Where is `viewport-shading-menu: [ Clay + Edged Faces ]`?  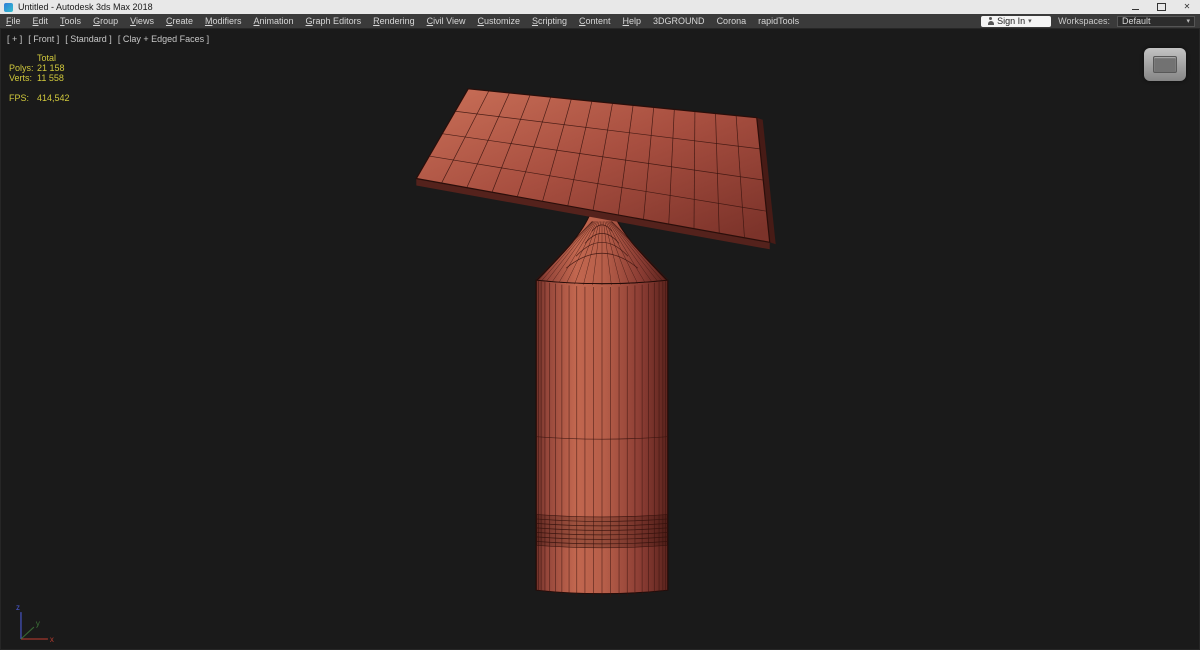 viewport-shading-menu: [ Clay + Edged Faces ] is located at coordinates (163, 39).